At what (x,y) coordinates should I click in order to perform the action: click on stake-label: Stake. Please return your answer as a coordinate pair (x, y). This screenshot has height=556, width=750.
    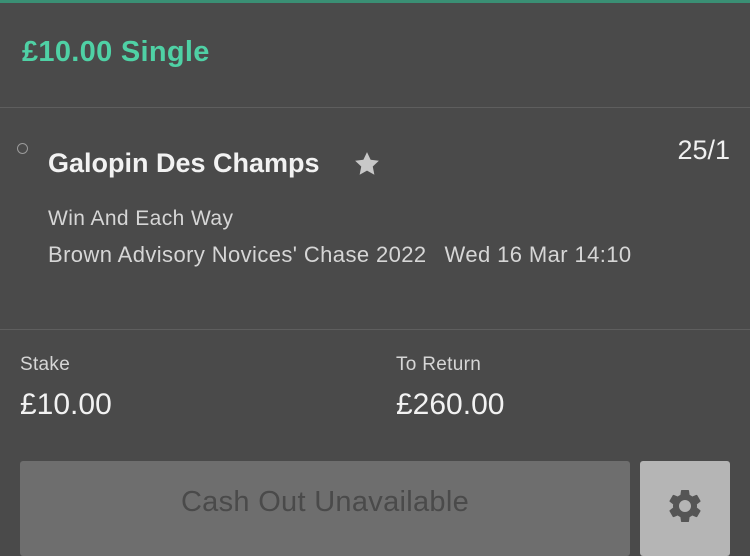
    Looking at the image, I should click on (45, 364).